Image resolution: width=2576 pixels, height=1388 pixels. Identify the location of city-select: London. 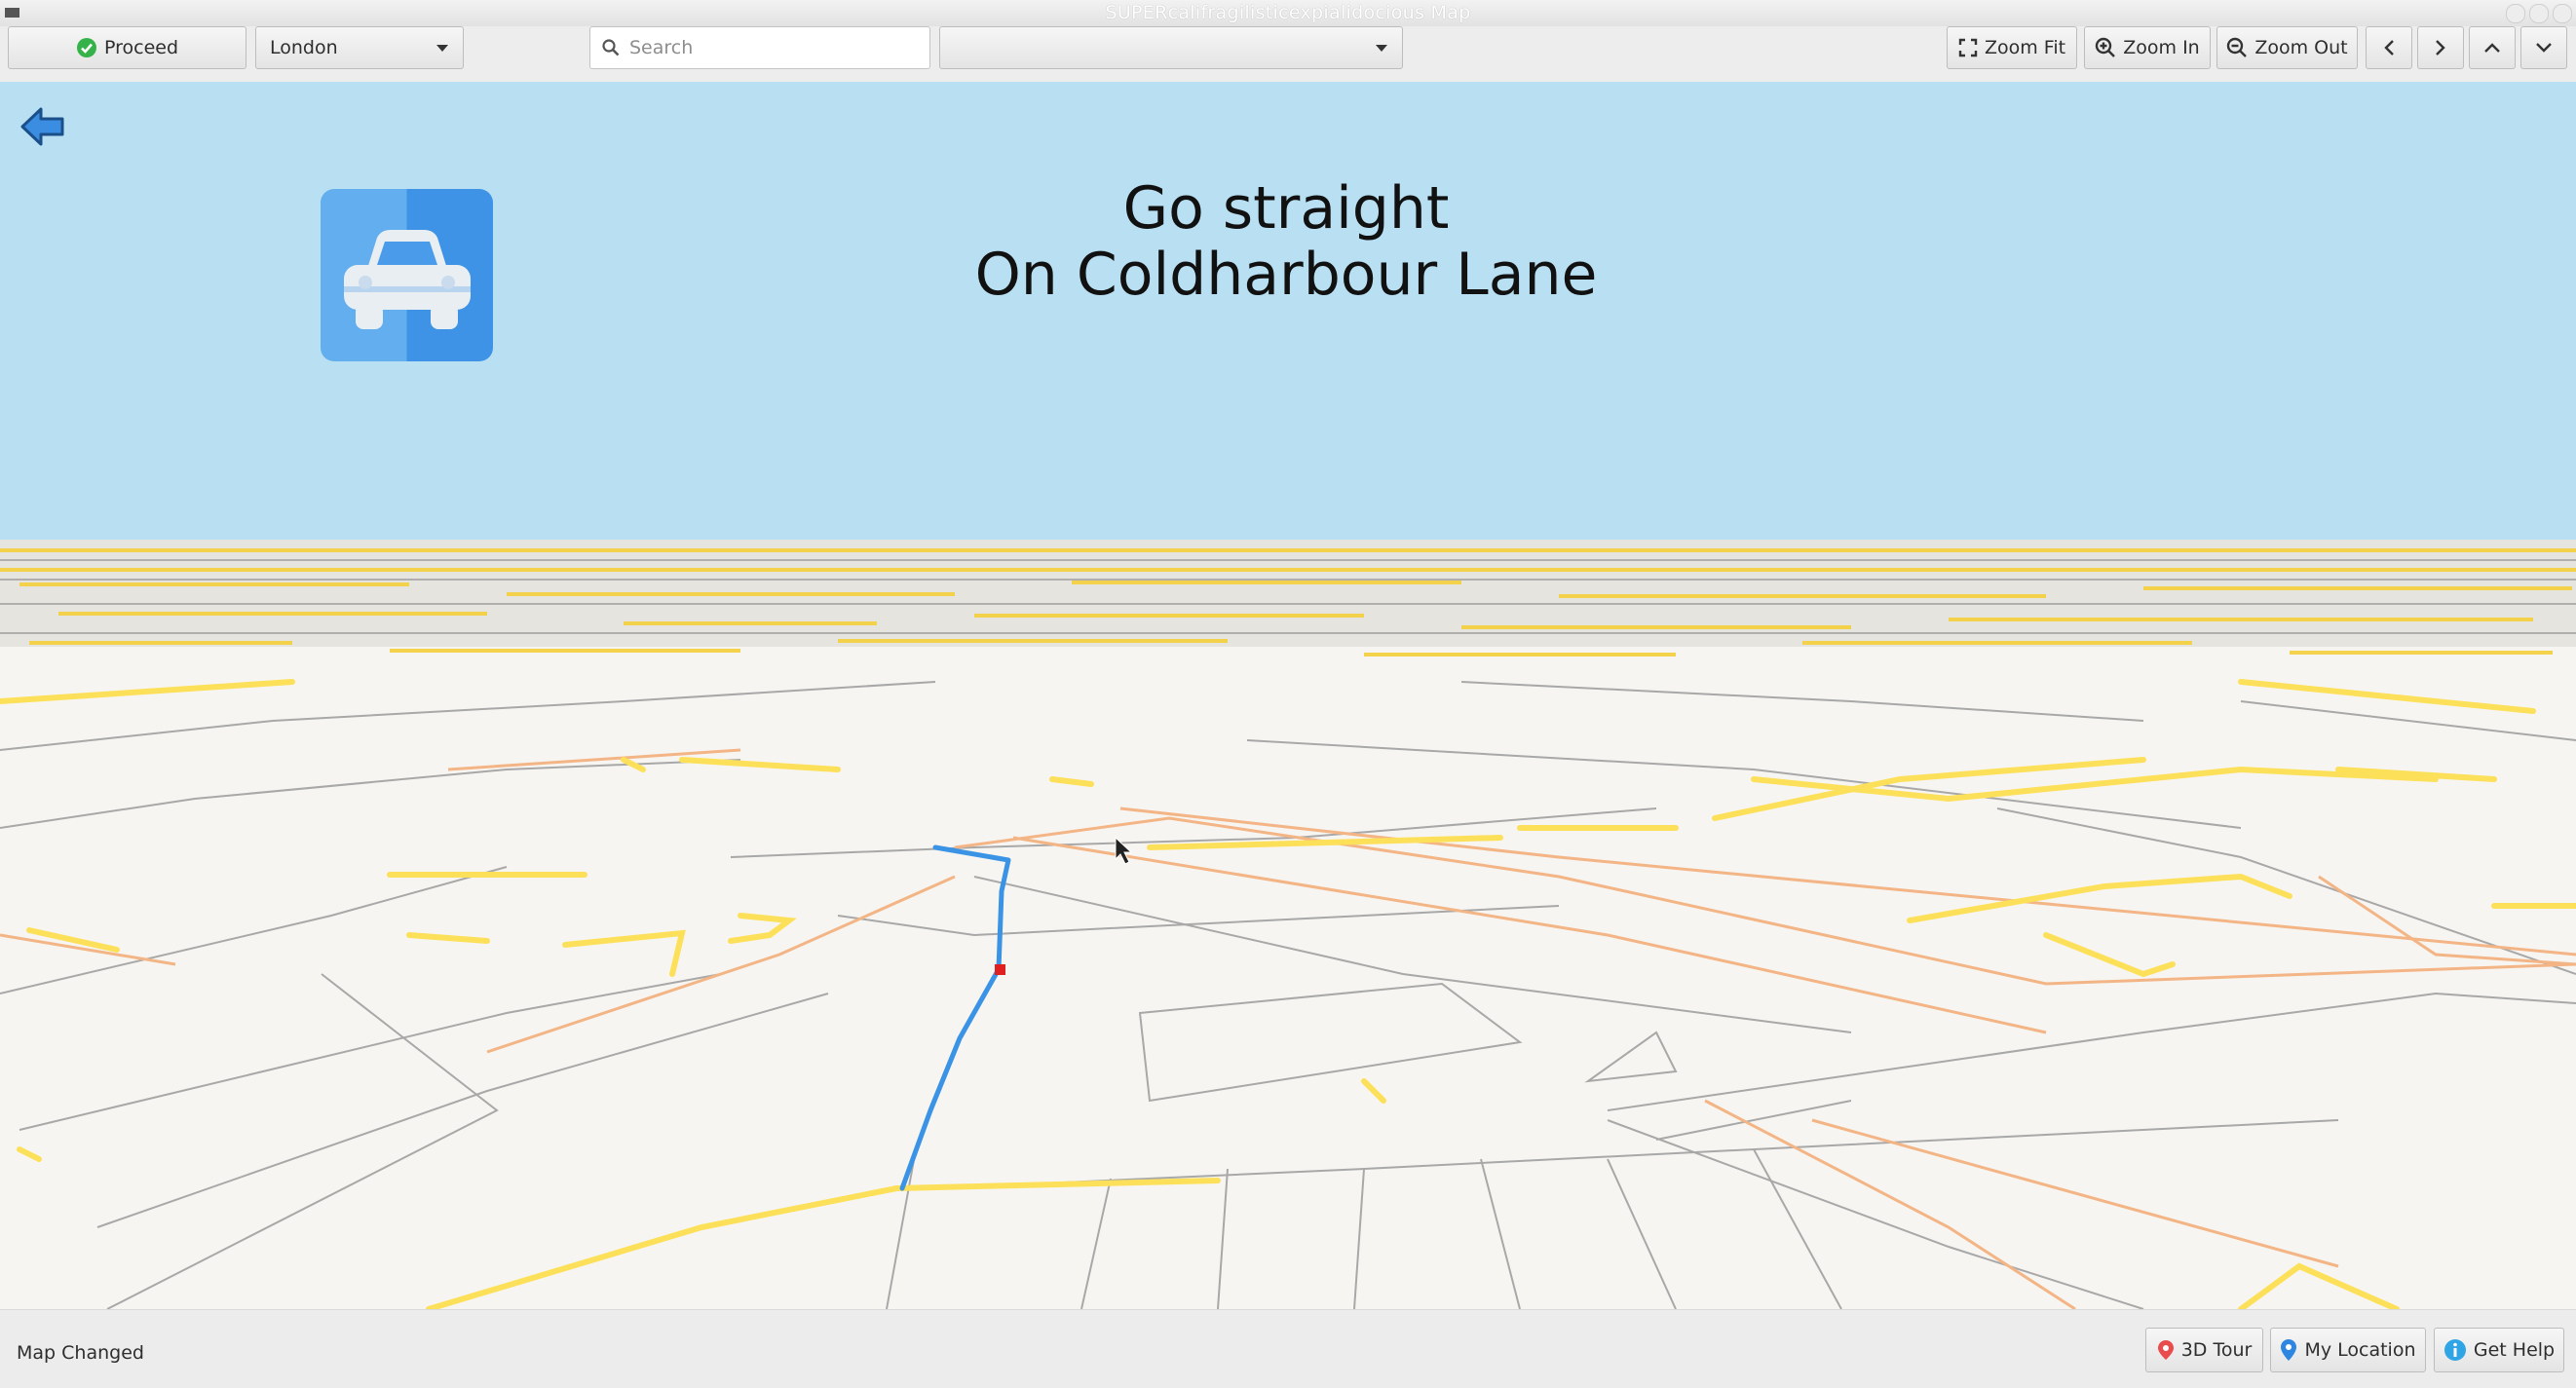
(359, 47).